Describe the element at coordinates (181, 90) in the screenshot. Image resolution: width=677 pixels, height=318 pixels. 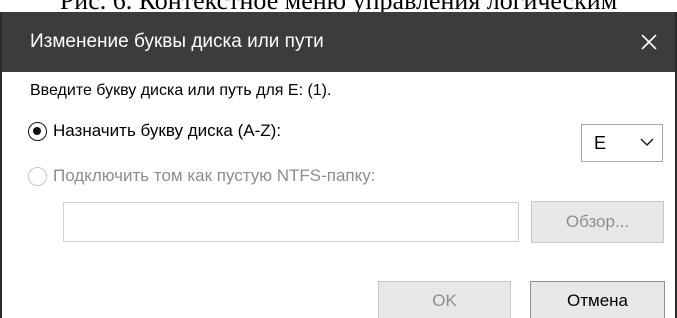
I see `dialog-prompt: Введите букву диска или путь для E: (1).` at that location.